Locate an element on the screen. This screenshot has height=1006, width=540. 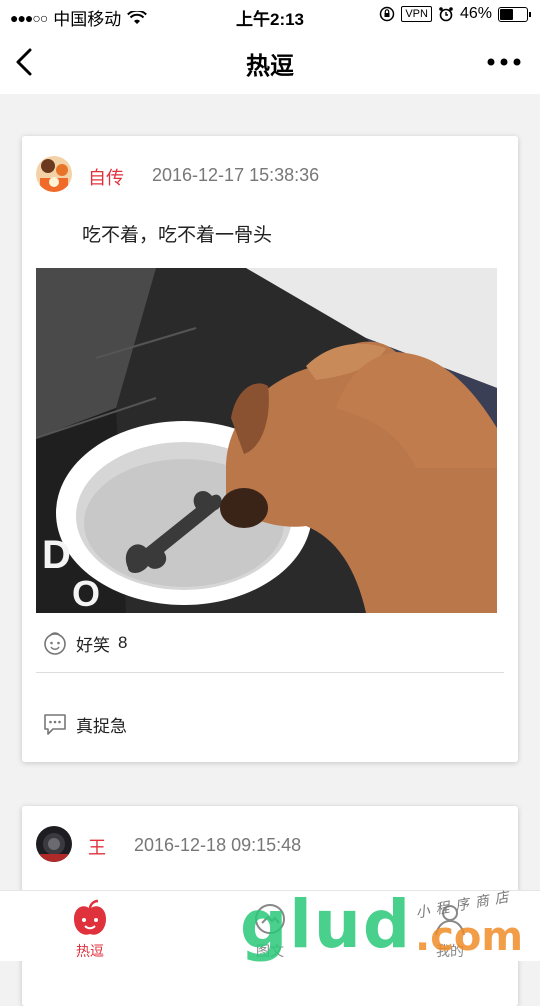
funny-count: 8 is located at coordinates (123, 642).